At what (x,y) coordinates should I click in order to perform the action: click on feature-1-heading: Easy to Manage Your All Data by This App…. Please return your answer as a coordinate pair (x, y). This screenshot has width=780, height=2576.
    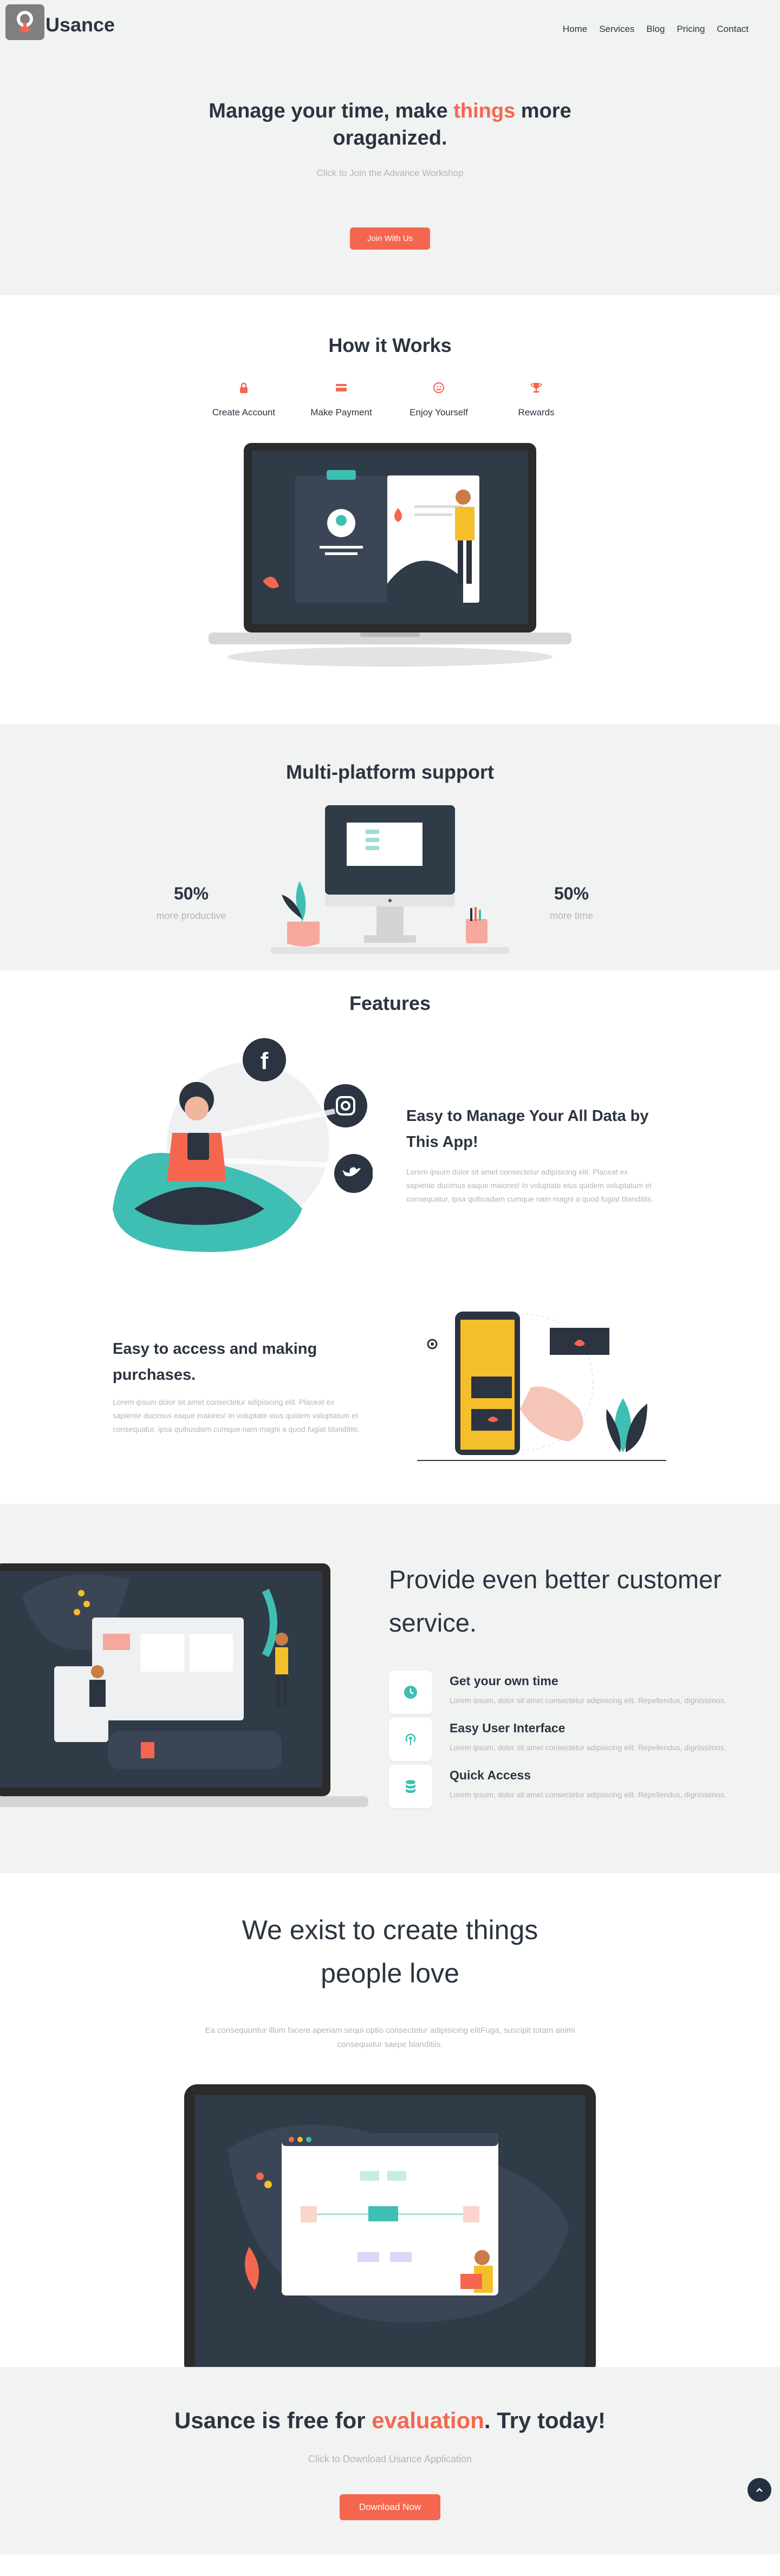
    Looking at the image, I should click on (527, 1129).